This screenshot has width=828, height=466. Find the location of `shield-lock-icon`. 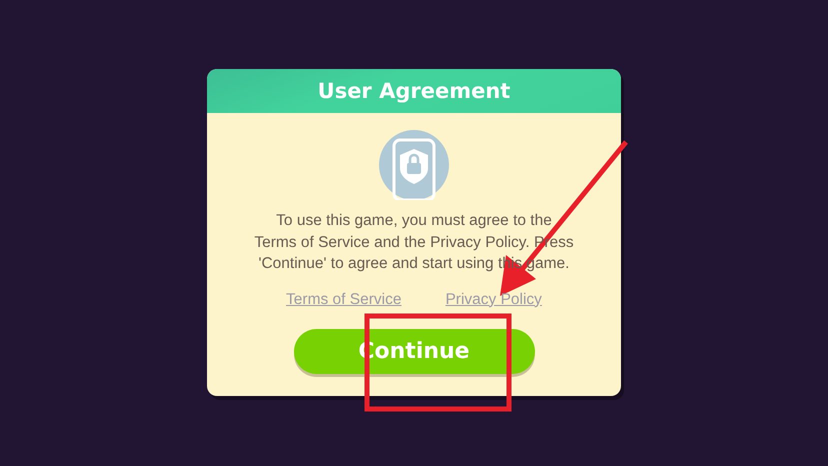

shield-lock-icon is located at coordinates (414, 165).